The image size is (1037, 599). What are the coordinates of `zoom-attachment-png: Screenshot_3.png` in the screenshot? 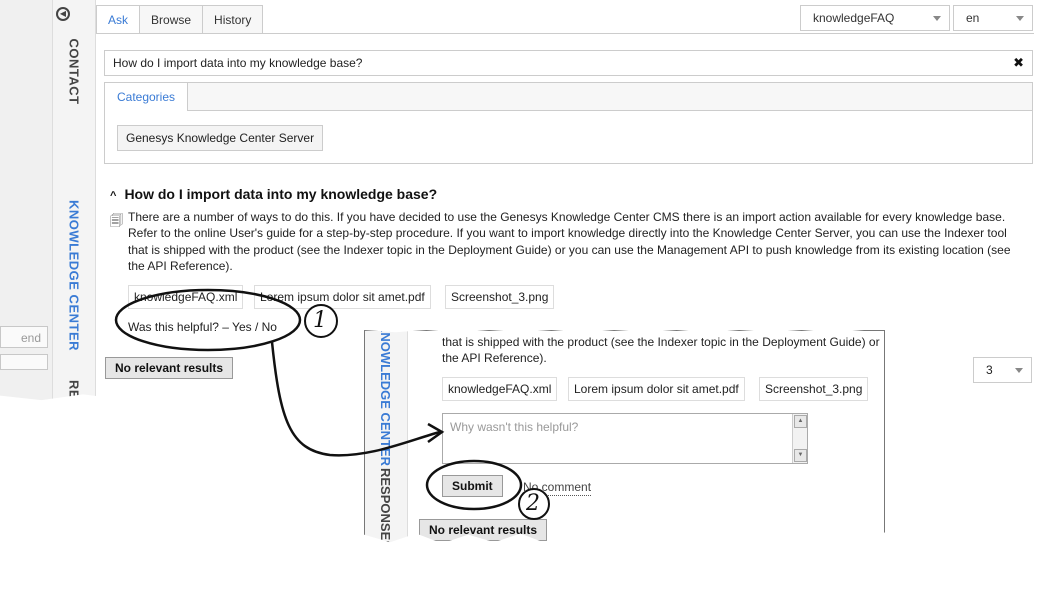 It's located at (814, 389).